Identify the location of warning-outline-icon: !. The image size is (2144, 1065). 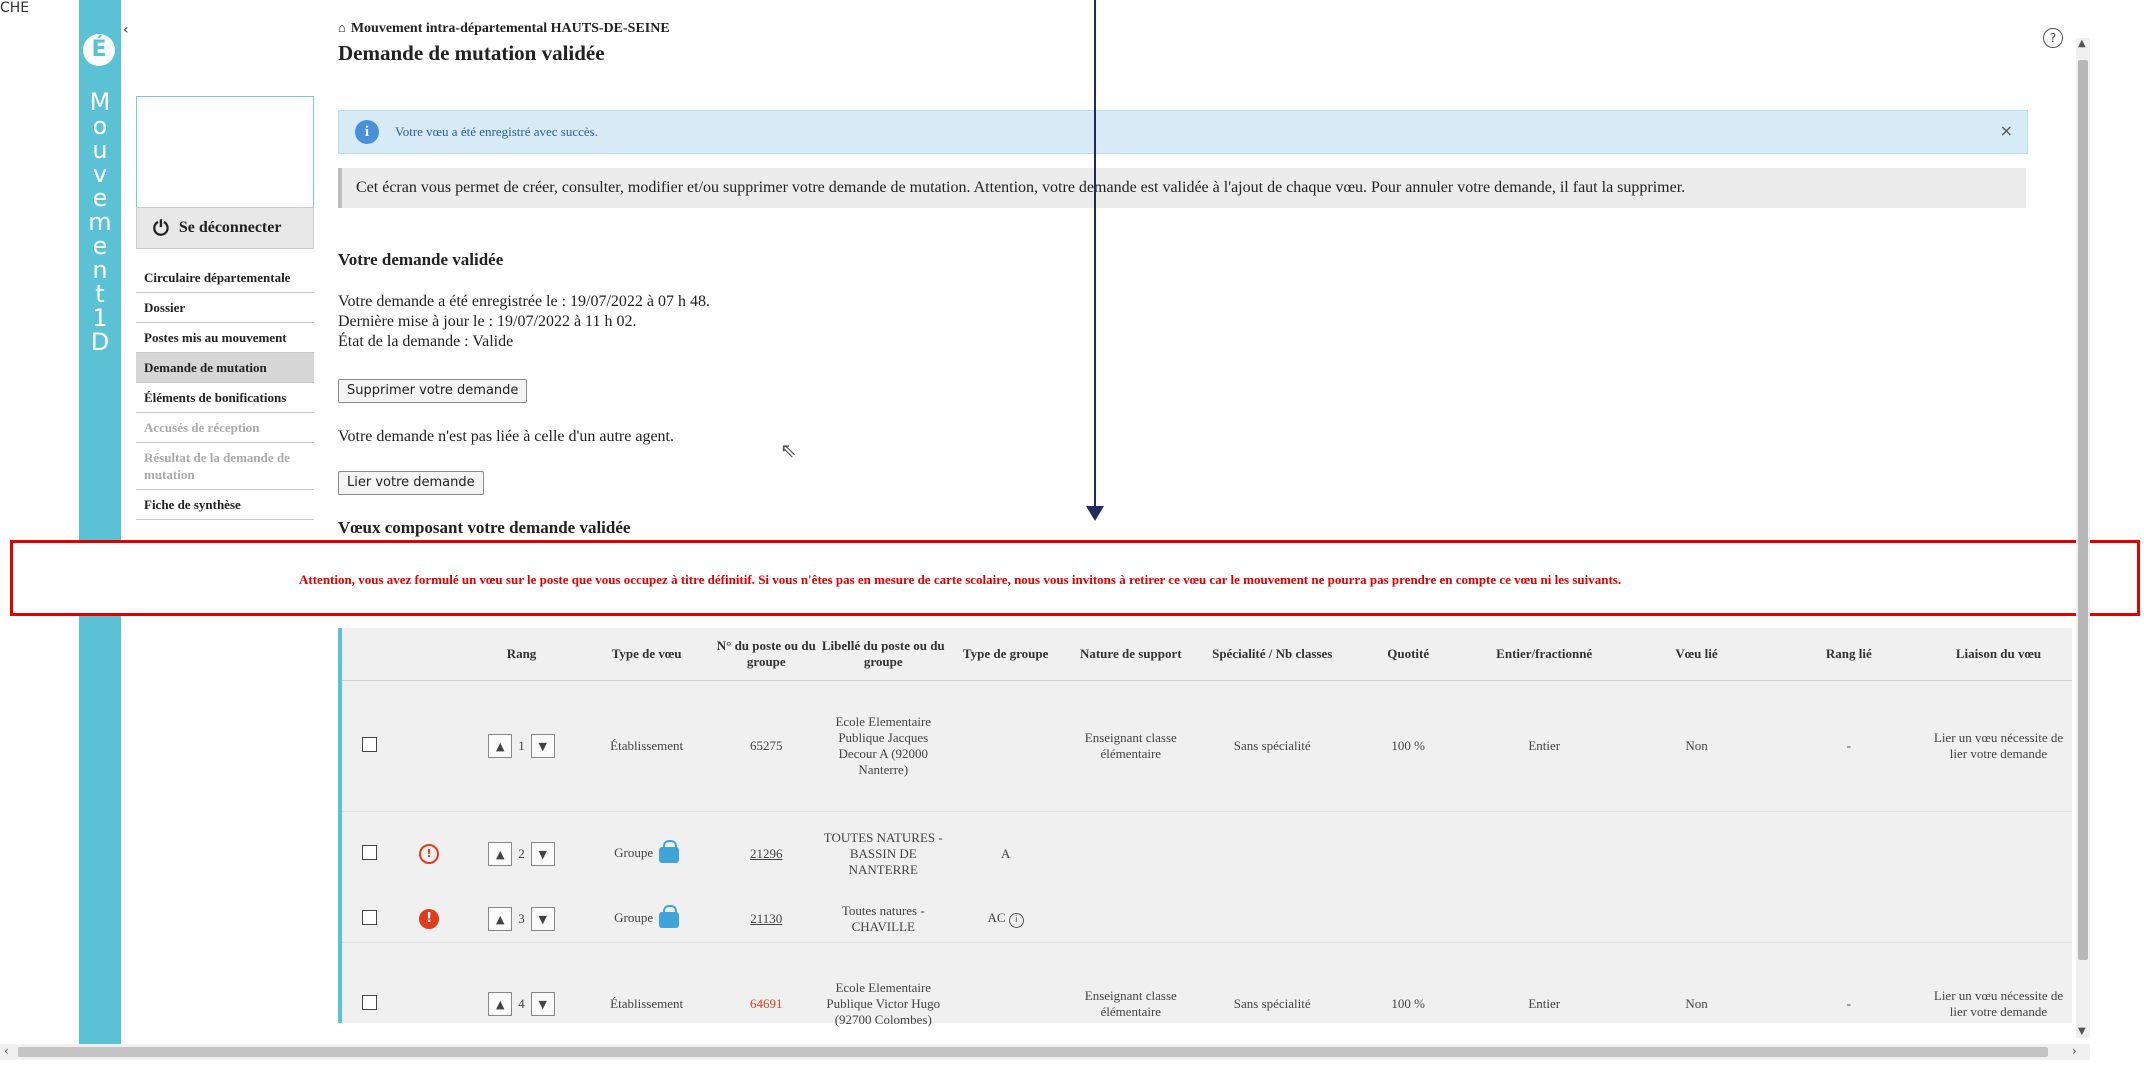
(429, 854).